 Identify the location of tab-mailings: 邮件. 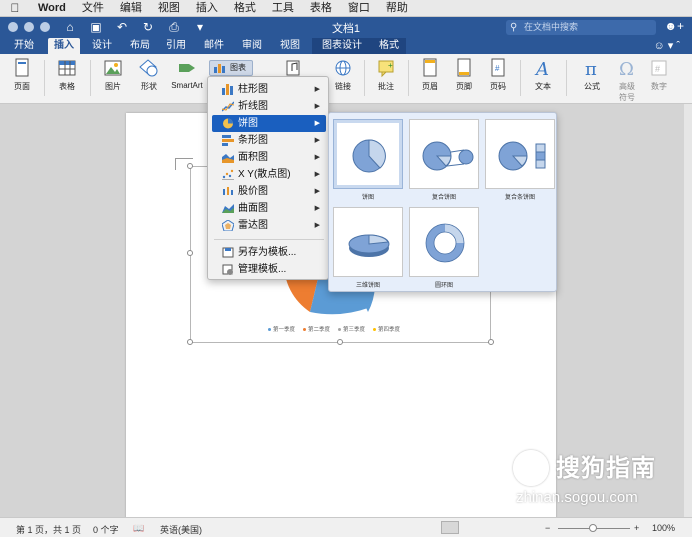
(214, 46).